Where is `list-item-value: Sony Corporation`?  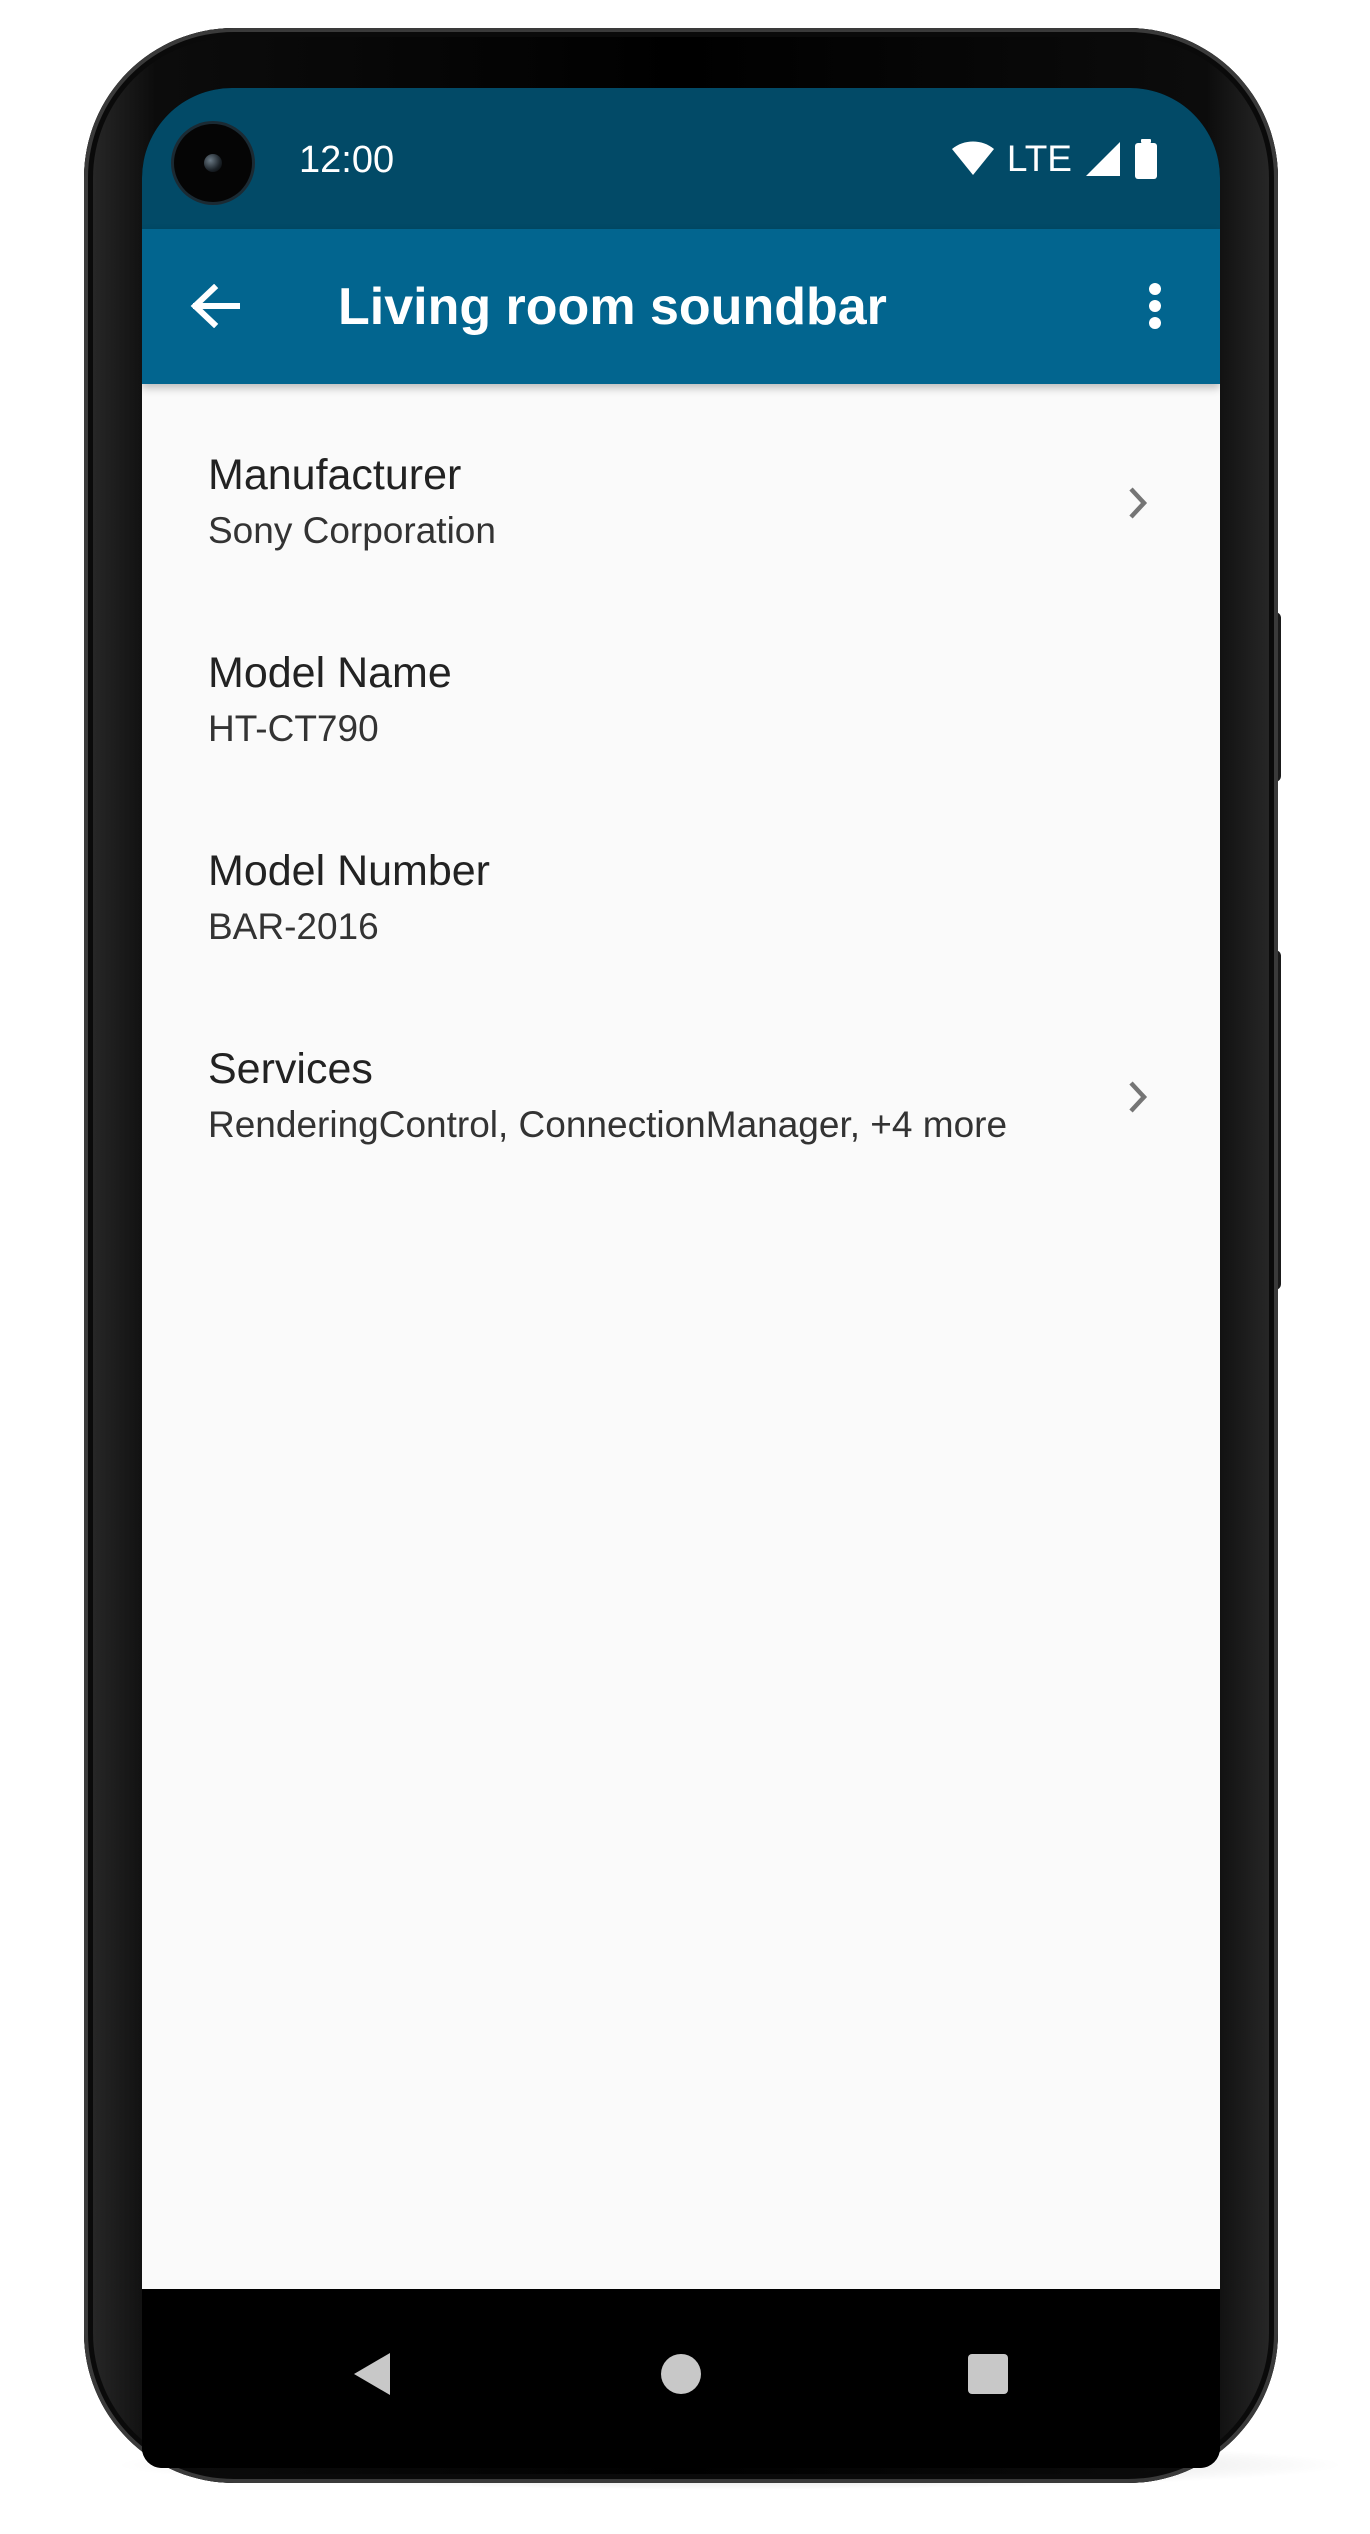
list-item-value: Sony Corporation is located at coordinates (352, 530).